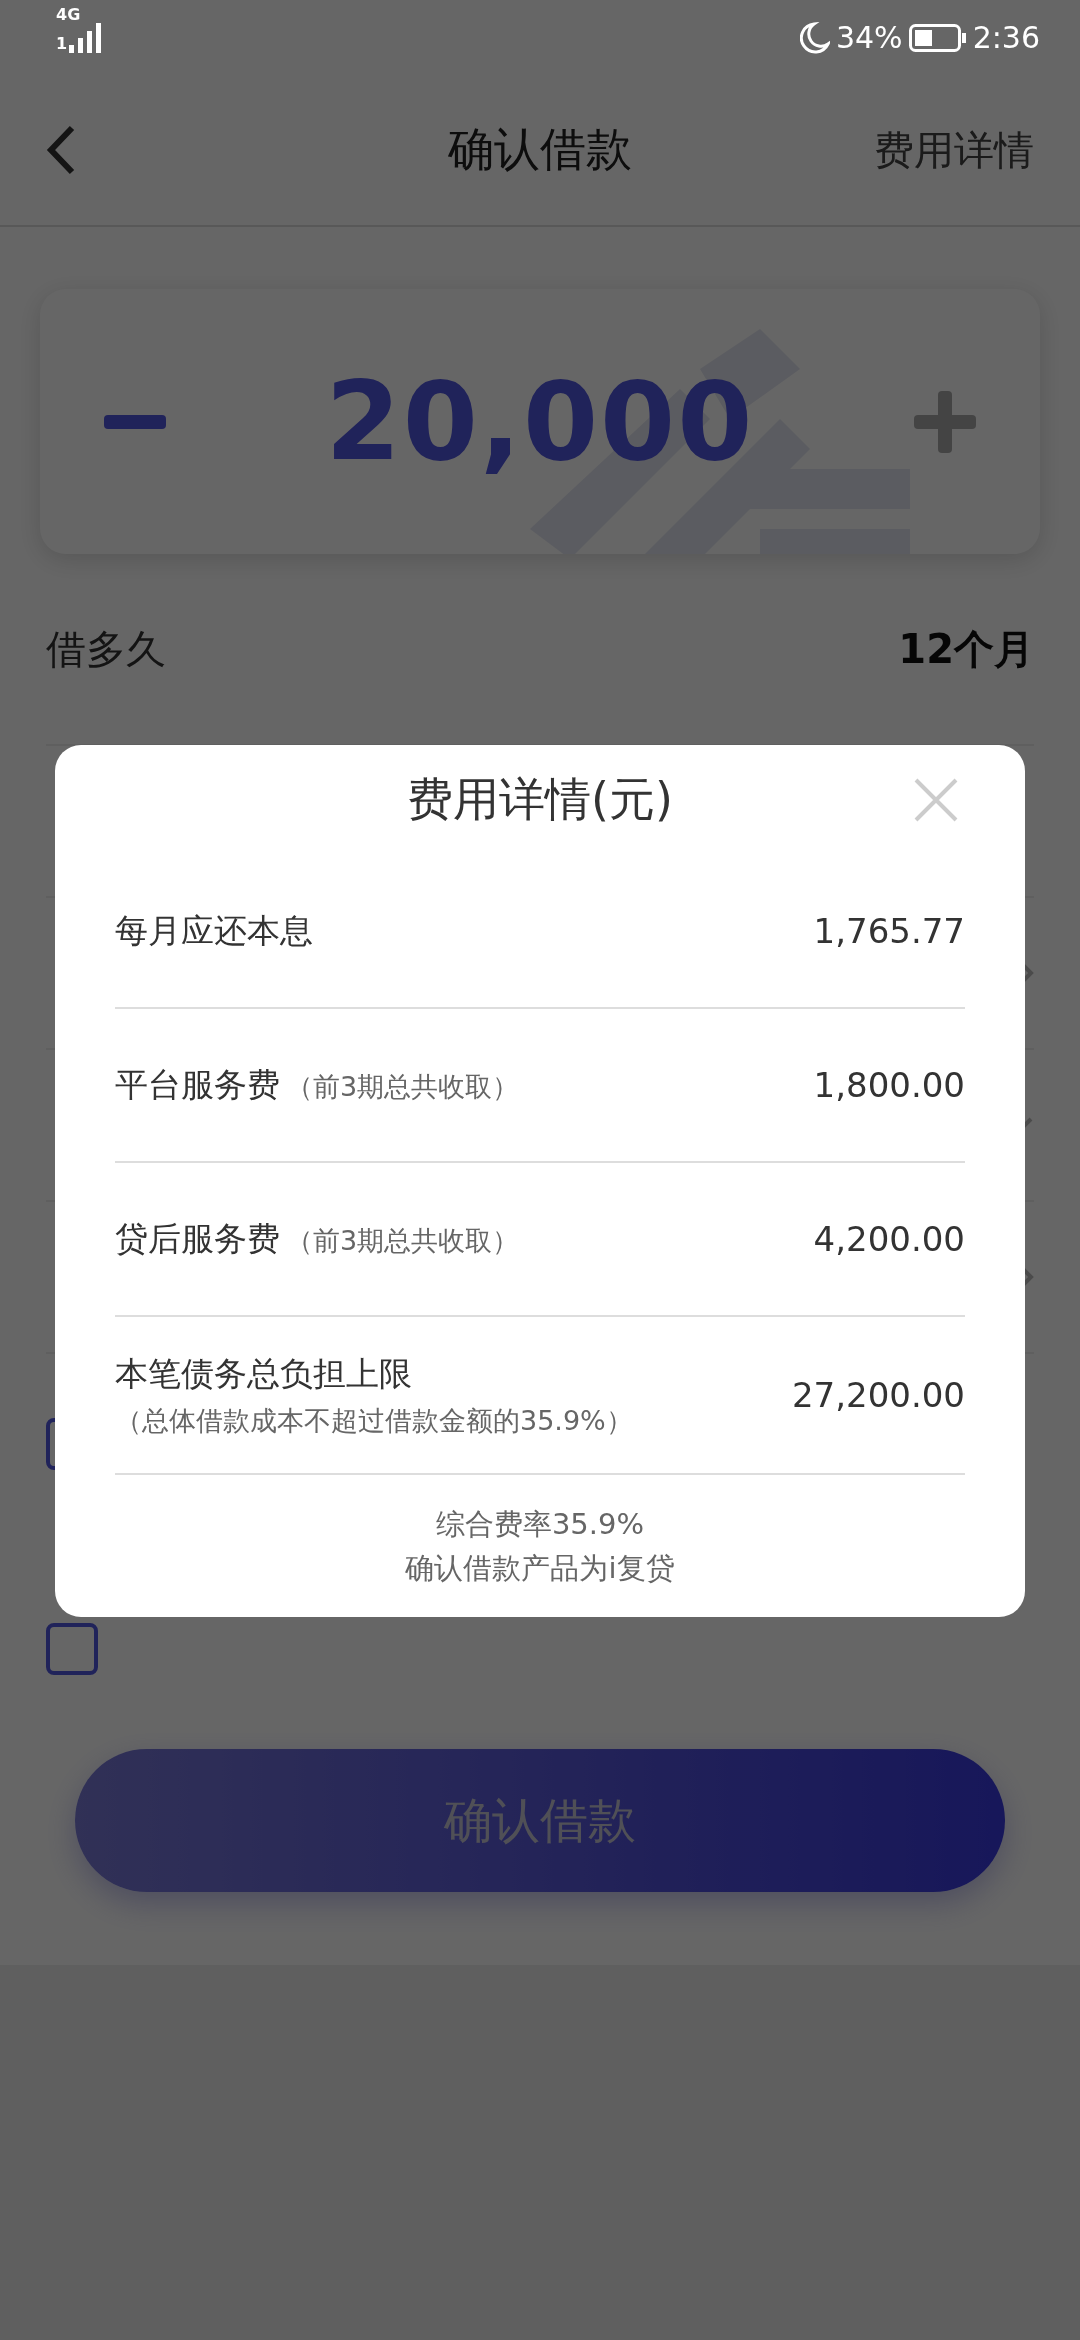 The image size is (1080, 2340). What do you see at coordinates (106, 649) in the screenshot?
I see `term-label: 借多久` at bounding box center [106, 649].